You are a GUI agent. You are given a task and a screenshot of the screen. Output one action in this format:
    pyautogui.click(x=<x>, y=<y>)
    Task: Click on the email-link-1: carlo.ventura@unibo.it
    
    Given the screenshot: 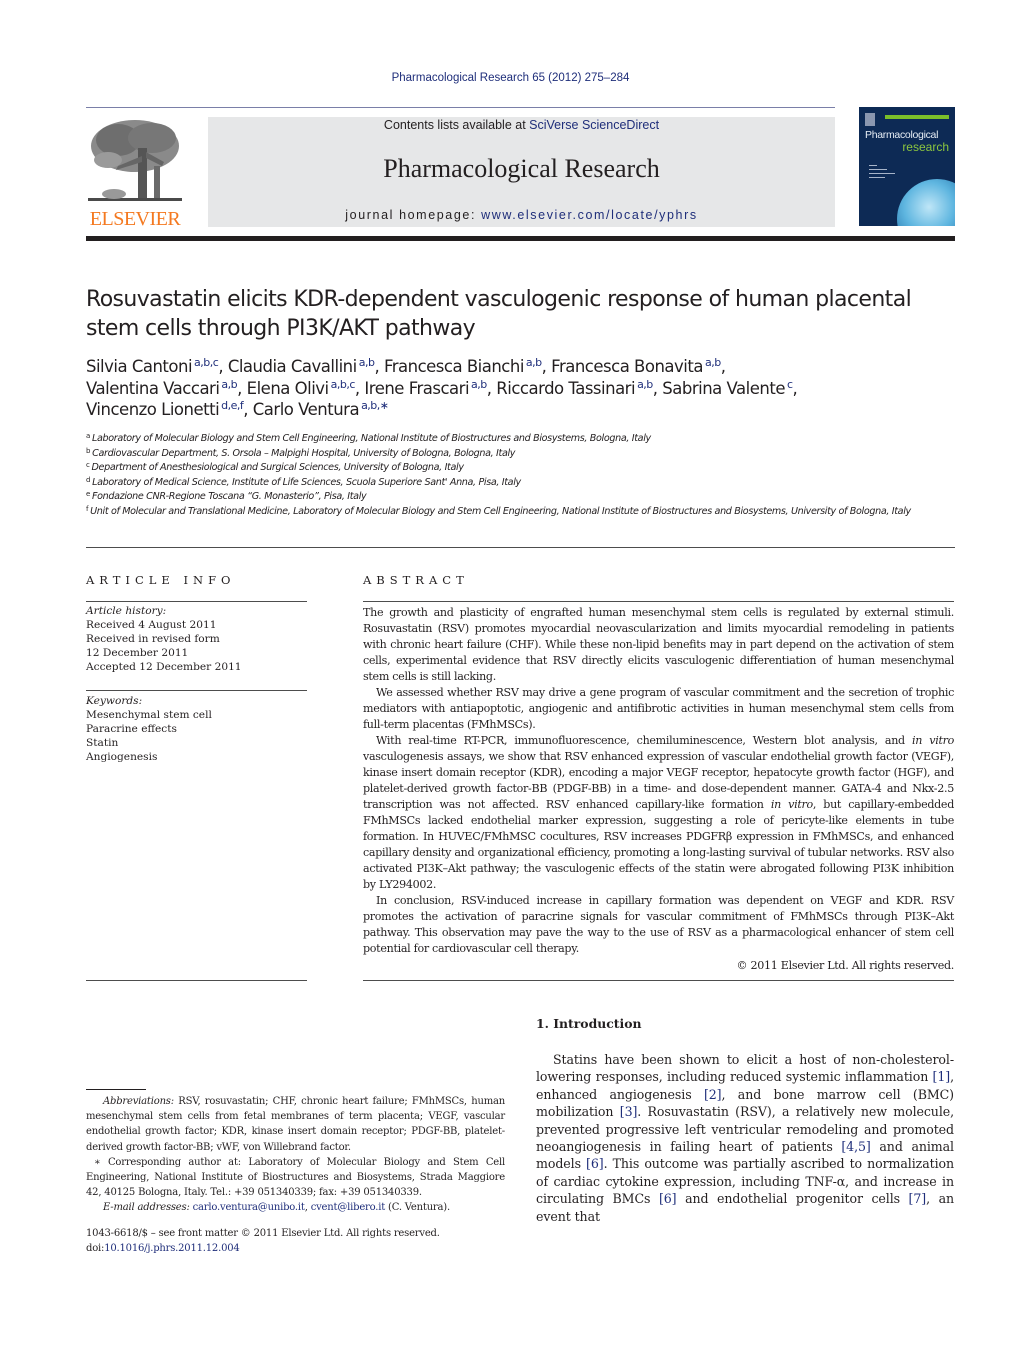 What is the action you would take?
    pyautogui.click(x=249, y=1207)
    